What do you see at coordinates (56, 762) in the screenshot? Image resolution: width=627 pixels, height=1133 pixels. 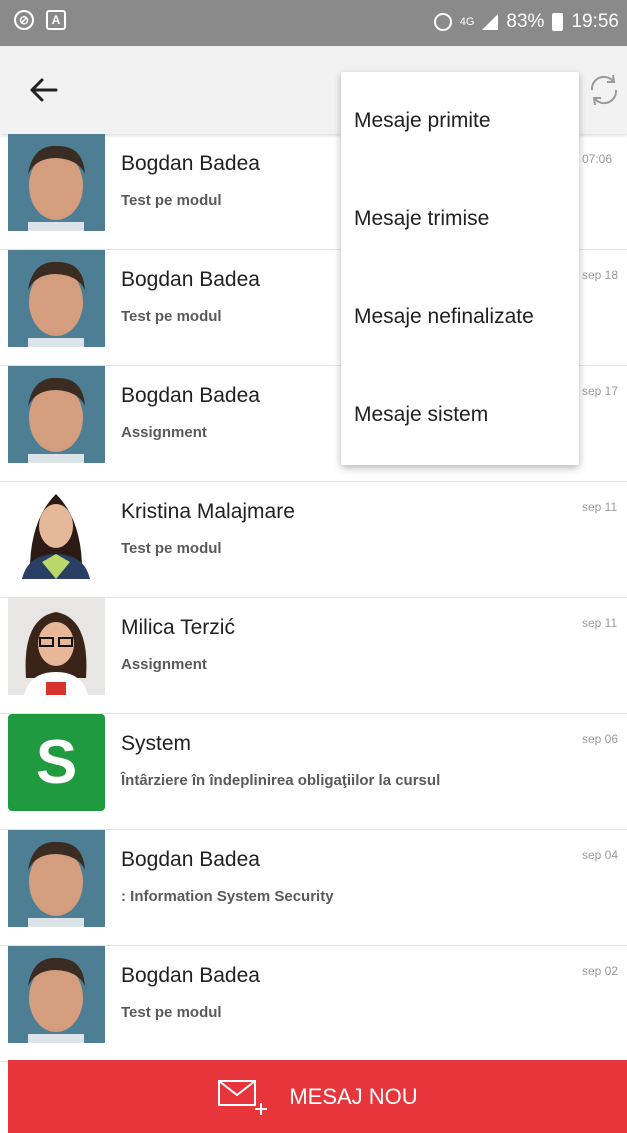 I see `system-avatar: S` at bounding box center [56, 762].